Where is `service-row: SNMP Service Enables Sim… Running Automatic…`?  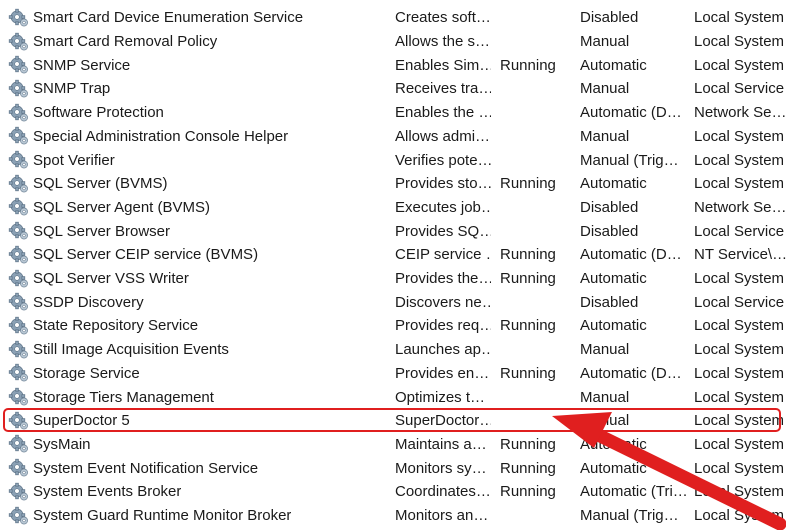
service-row: SNMP Service Enables Sim… Running Automatic… is located at coordinates (393, 65).